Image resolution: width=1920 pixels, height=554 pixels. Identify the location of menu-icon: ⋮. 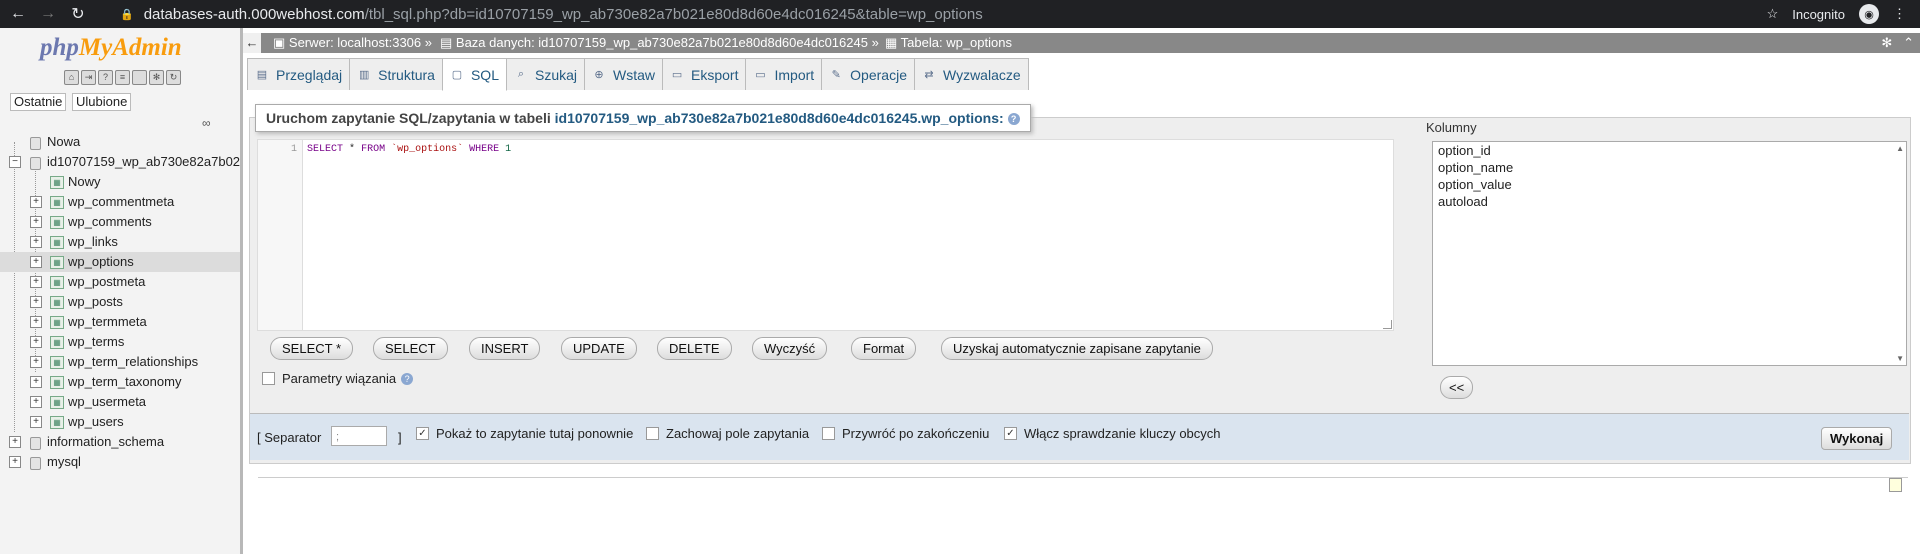
(1899, 14).